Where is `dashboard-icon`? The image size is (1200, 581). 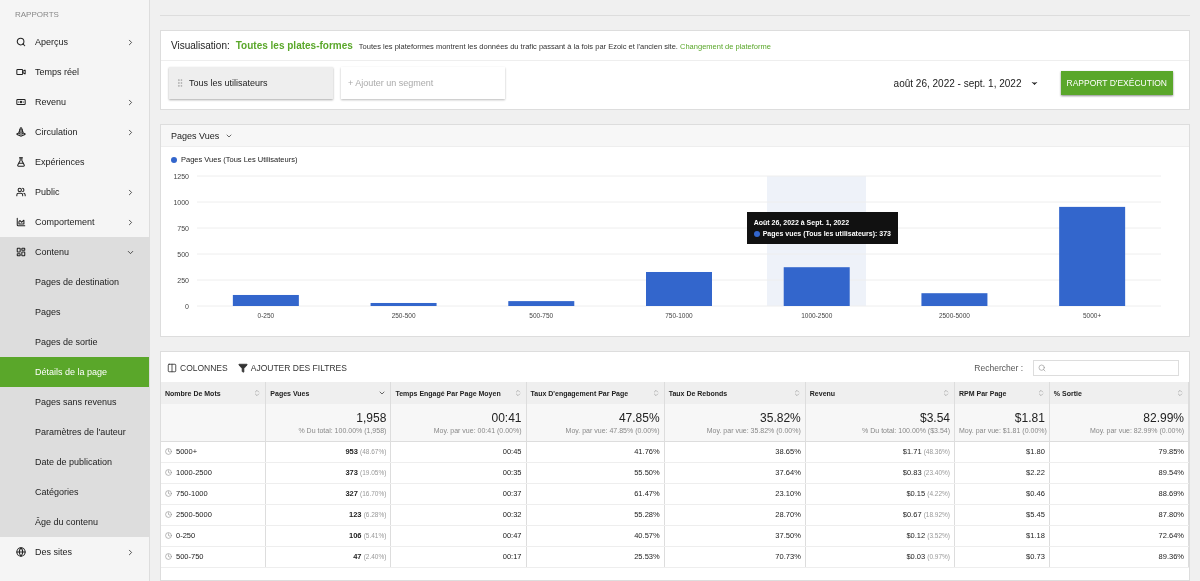
dashboard-icon is located at coordinates (21, 252).